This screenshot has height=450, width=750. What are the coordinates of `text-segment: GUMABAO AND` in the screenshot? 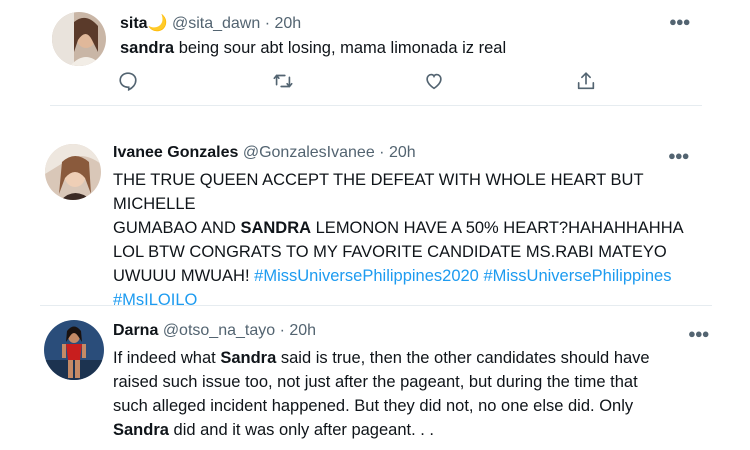 It's located at (177, 228).